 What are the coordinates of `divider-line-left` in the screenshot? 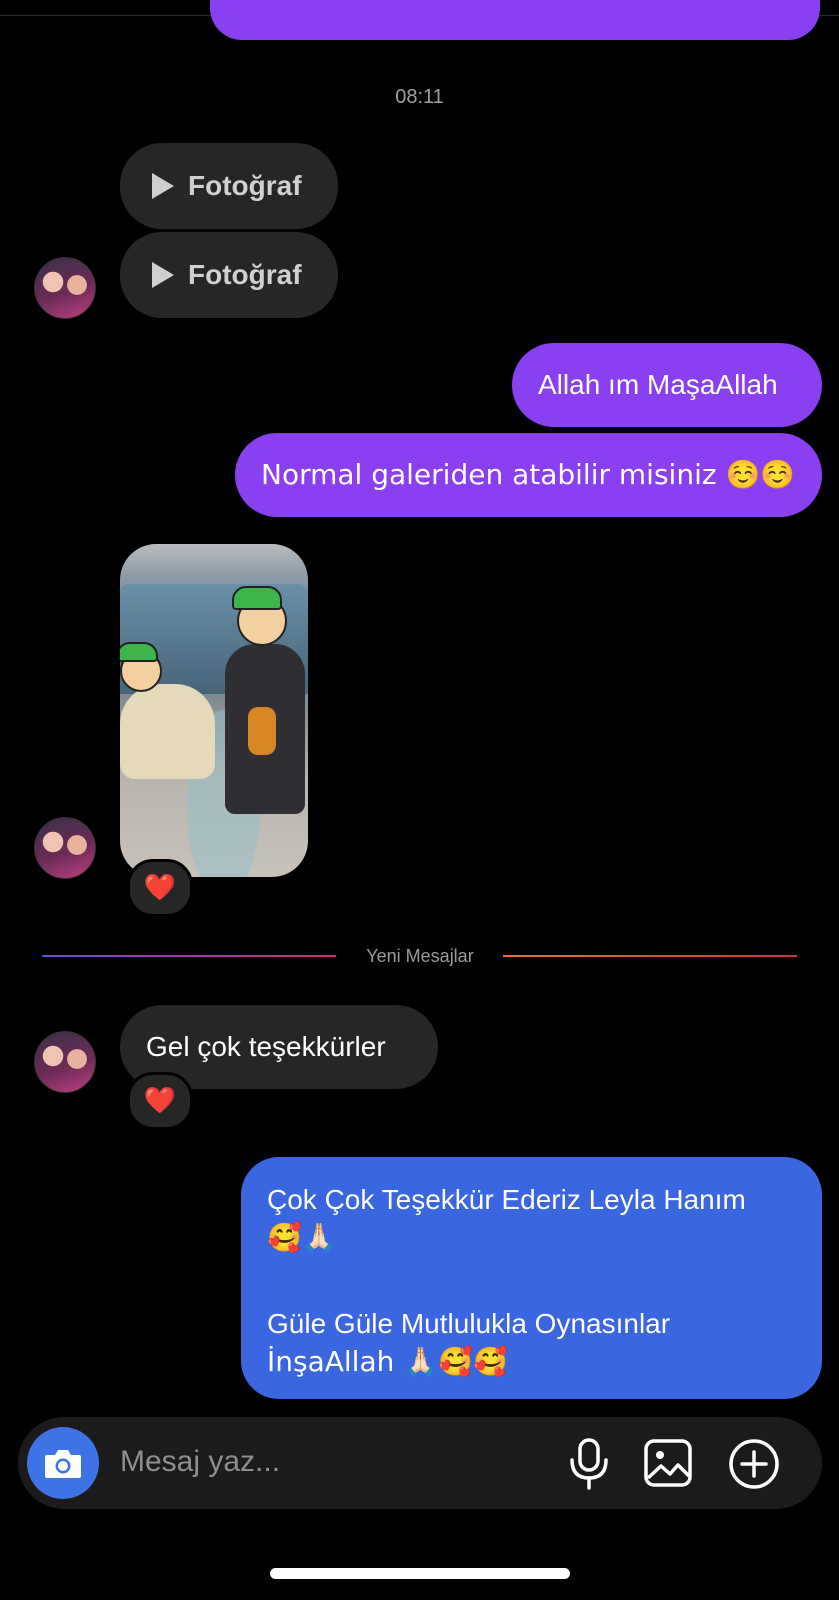 It's located at (189, 956).